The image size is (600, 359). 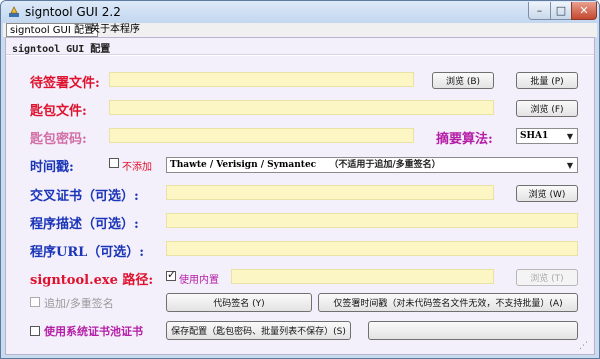 What do you see at coordinates (464, 139) in the screenshot?
I see `digest-label: 摘要算法:` at bounding box center [464, 139].